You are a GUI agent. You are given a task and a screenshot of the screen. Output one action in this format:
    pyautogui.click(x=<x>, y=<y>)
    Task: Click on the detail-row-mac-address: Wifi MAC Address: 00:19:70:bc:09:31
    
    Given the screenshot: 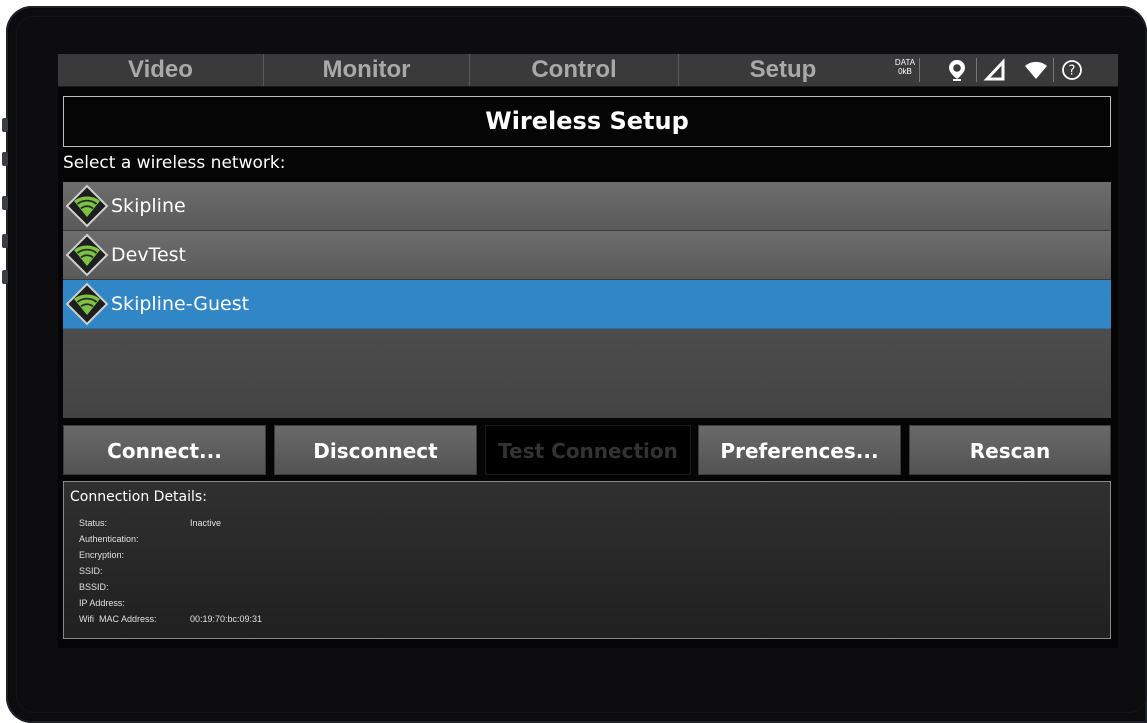 What is the action you would take?
    pyautogui.click(x=170, y=619)
    